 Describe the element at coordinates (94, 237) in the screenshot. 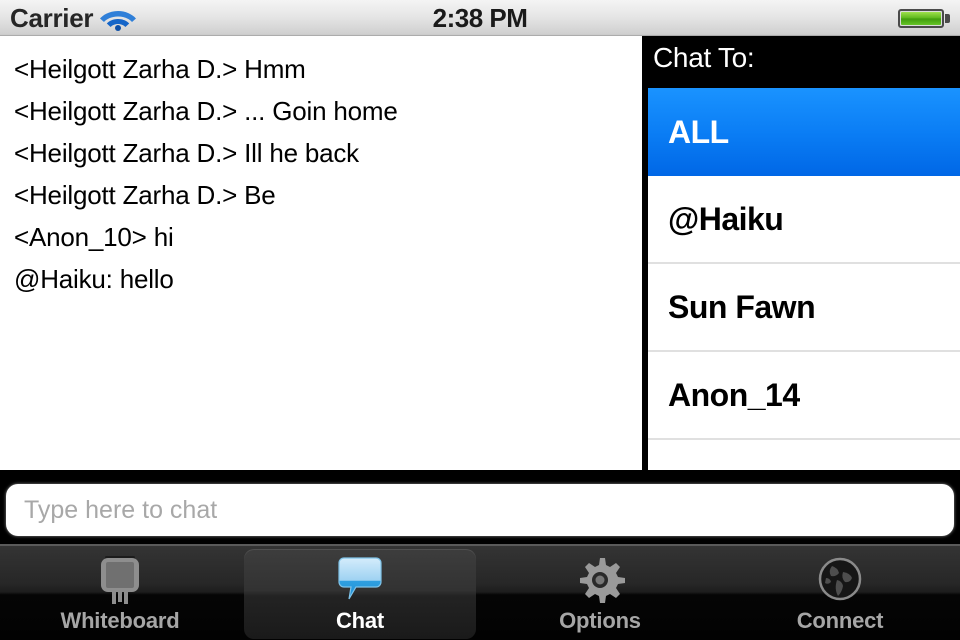

I see `chat-message: <Anon_10> hi` at that location.